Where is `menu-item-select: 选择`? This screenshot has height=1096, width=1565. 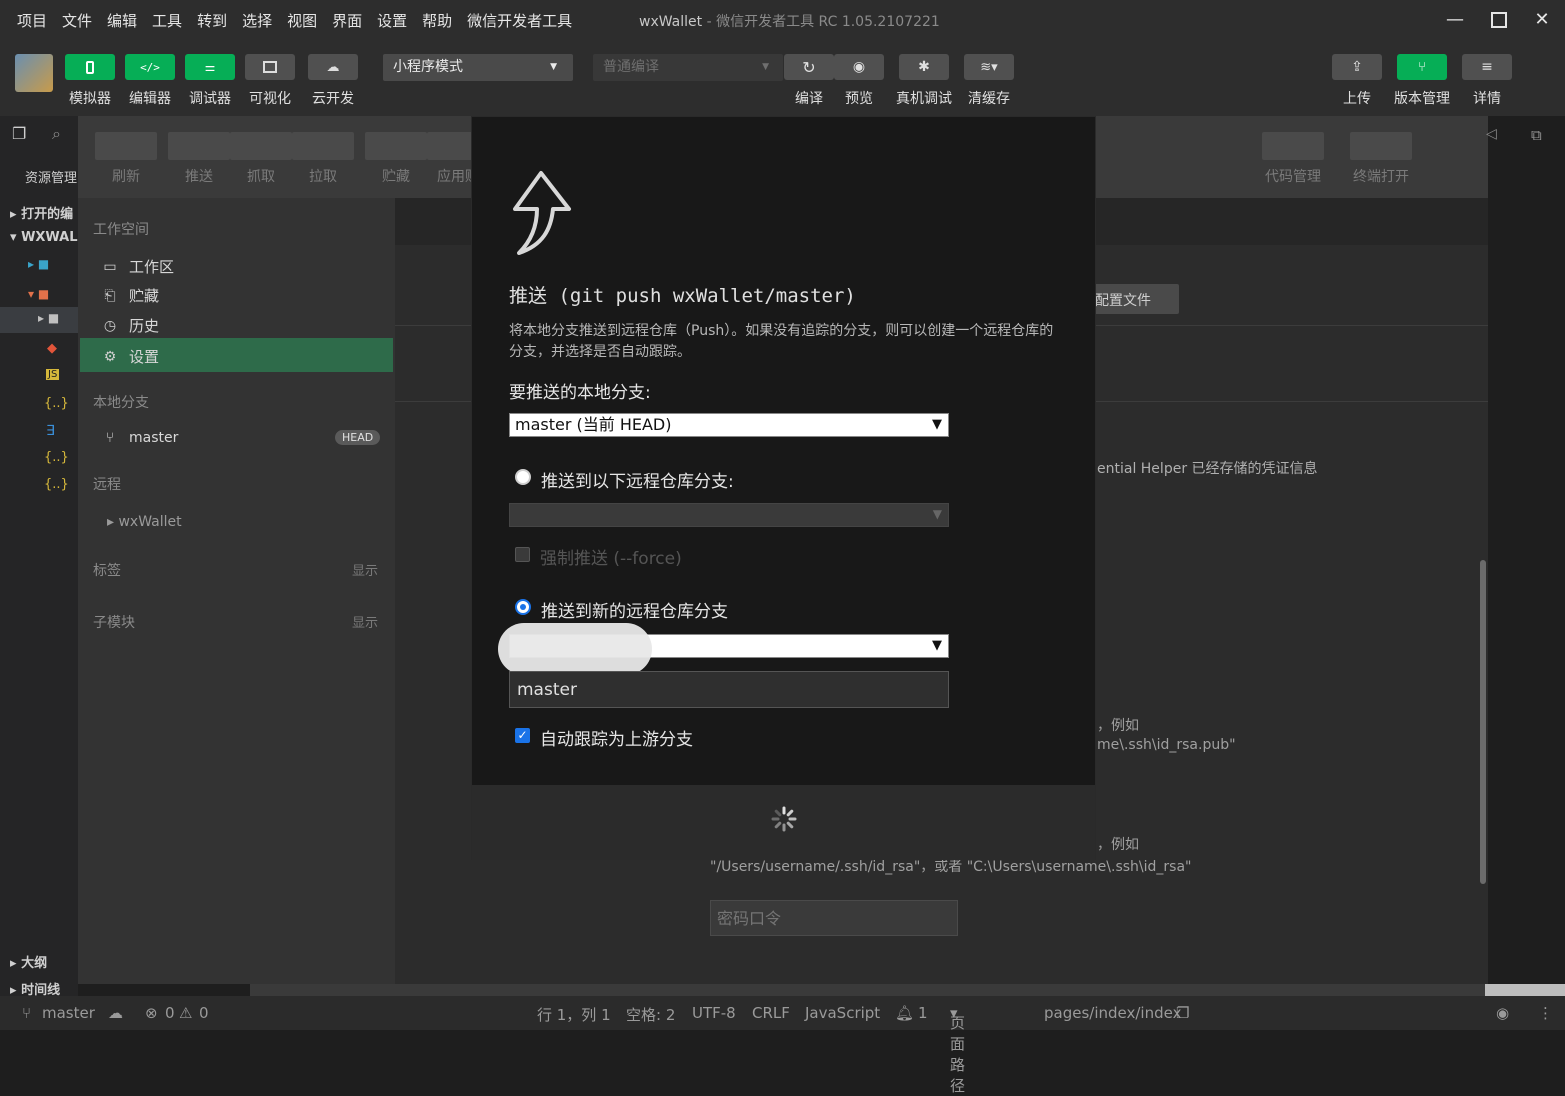
menu-item-select: 选择 is located at coordinates (257, 20).